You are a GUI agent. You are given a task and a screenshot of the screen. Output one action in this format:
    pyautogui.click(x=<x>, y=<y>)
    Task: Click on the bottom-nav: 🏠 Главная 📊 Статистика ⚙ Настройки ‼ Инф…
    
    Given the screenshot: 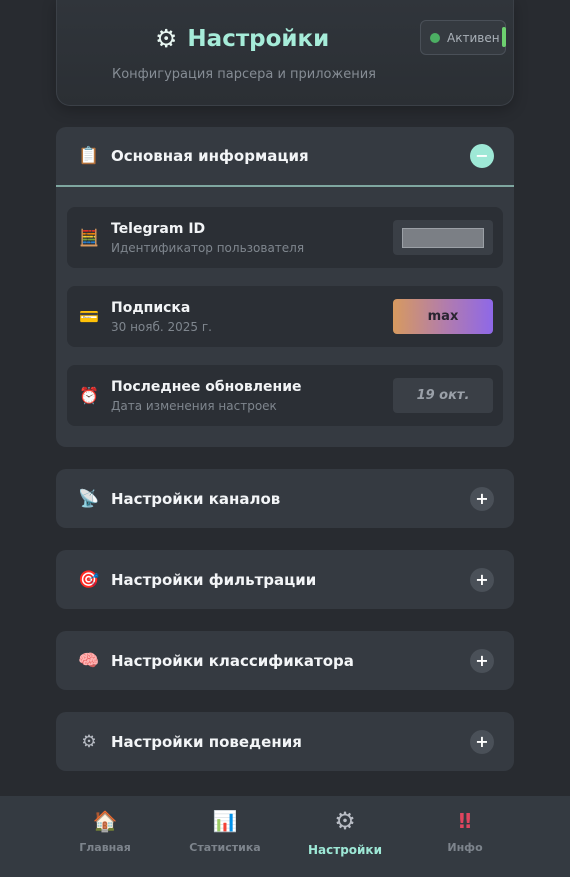 What is the action you would take?
    pyautogui.click(x=285, y=836)
    